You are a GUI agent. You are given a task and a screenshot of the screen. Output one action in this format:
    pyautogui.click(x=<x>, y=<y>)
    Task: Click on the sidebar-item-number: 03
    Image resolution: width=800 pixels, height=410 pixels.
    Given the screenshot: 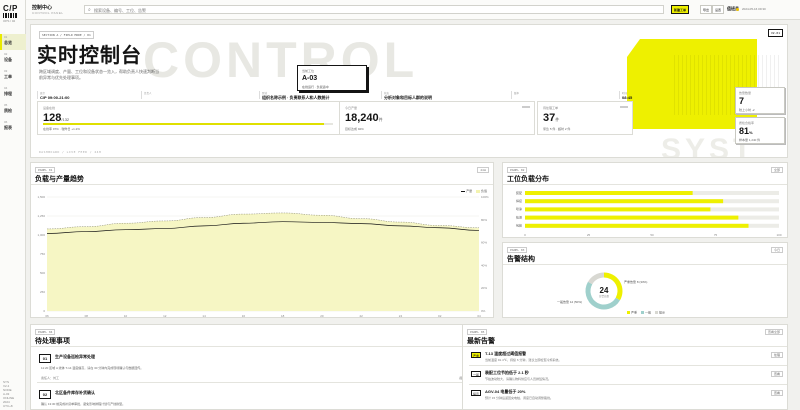 What is the action you would take?
    pyautogui.click(x=6, y=71)
    